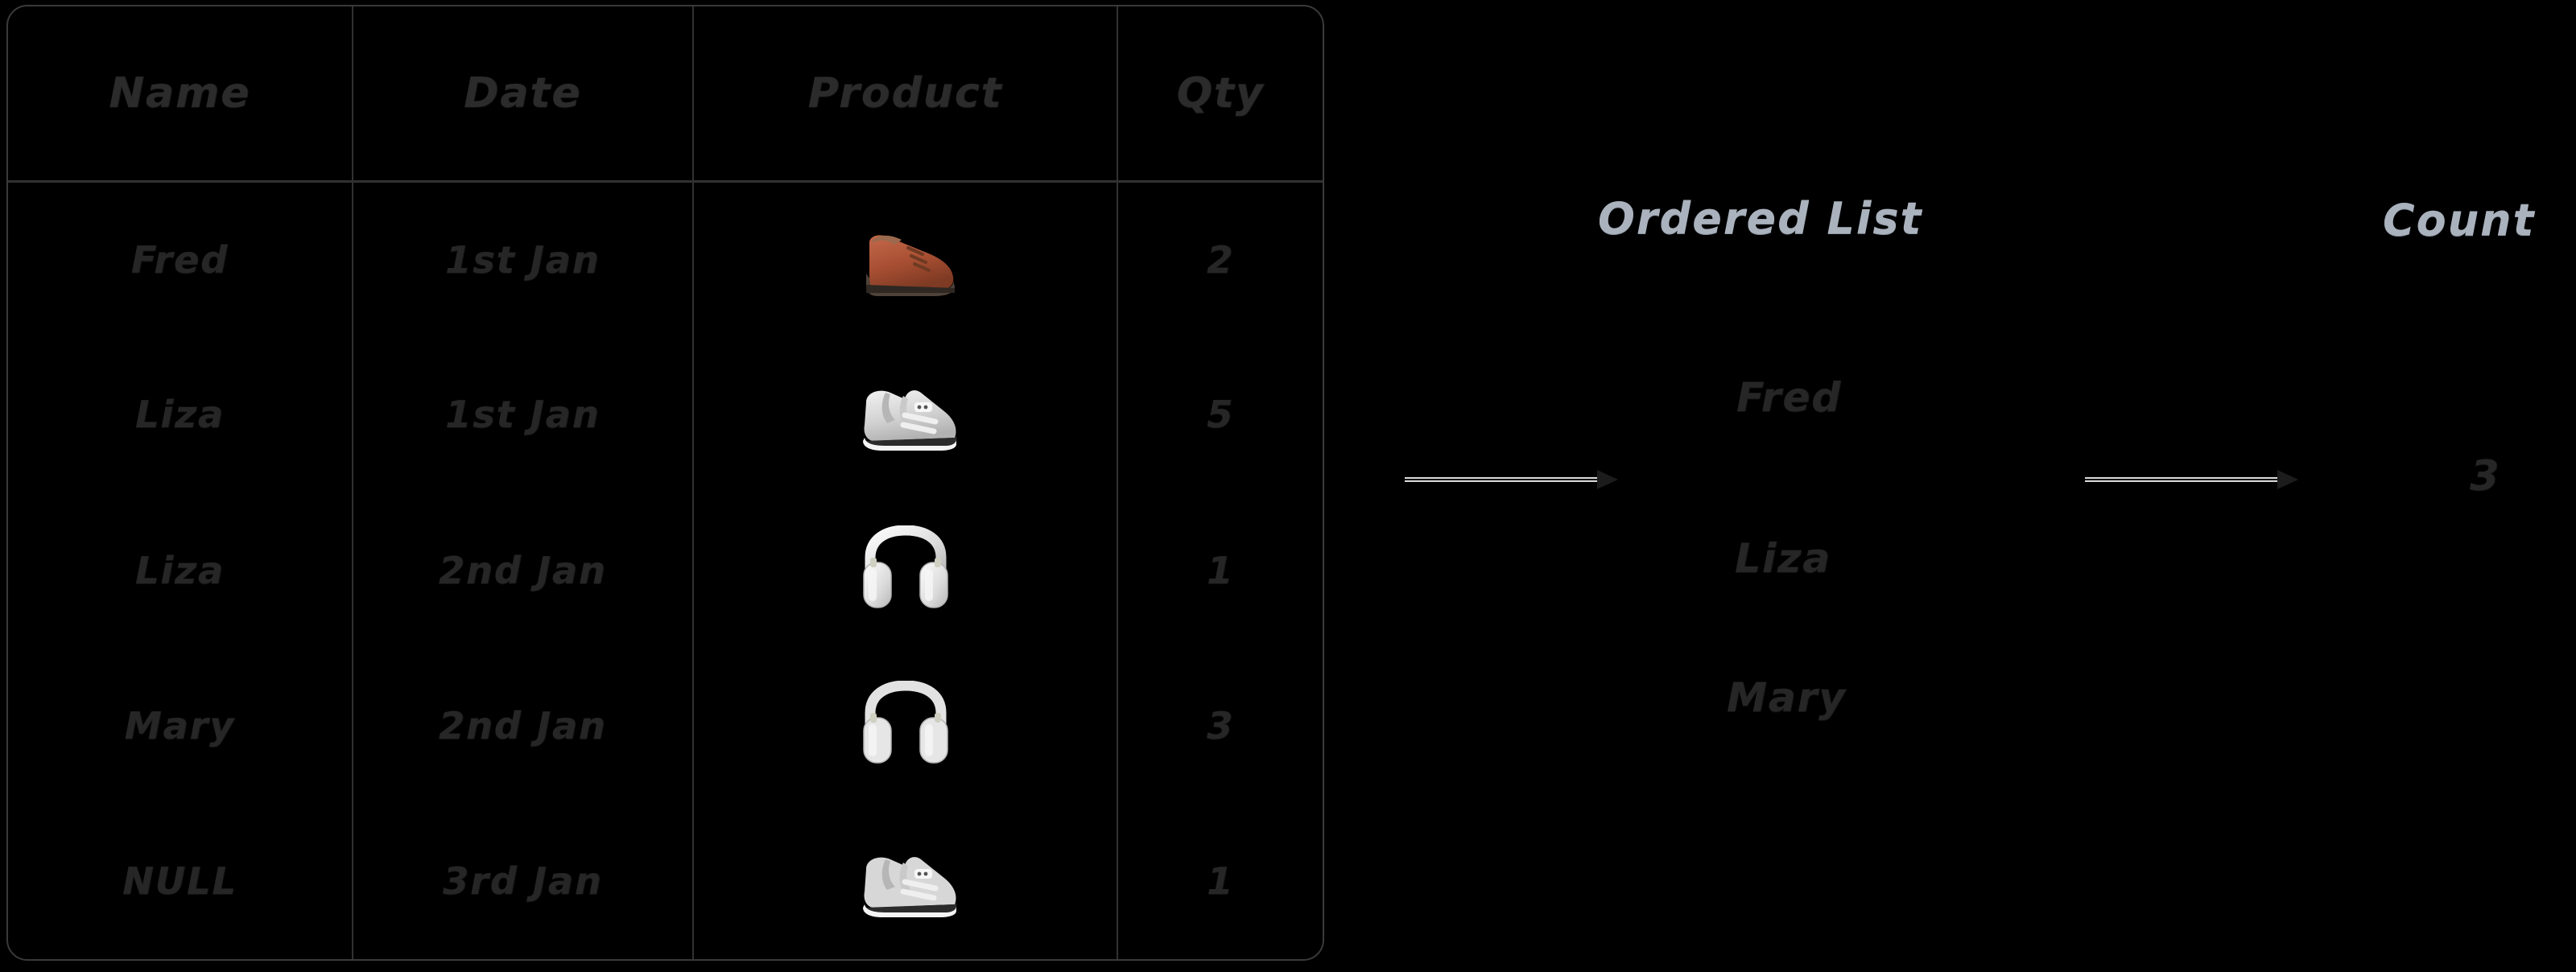  I want to click on table-row: Liza 1st Jan 5, so click(665, 414).